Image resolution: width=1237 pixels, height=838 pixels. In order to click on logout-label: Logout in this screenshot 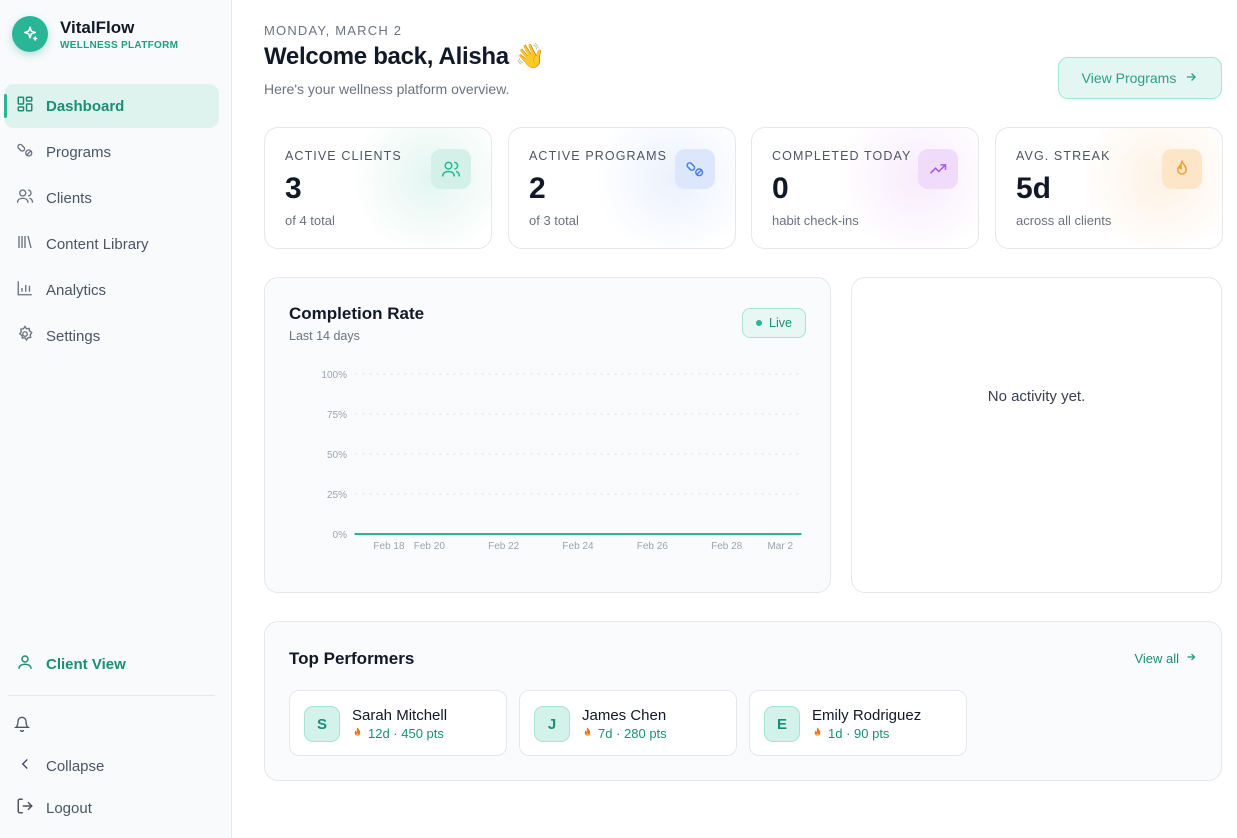, I will do `click(69, 808)`.